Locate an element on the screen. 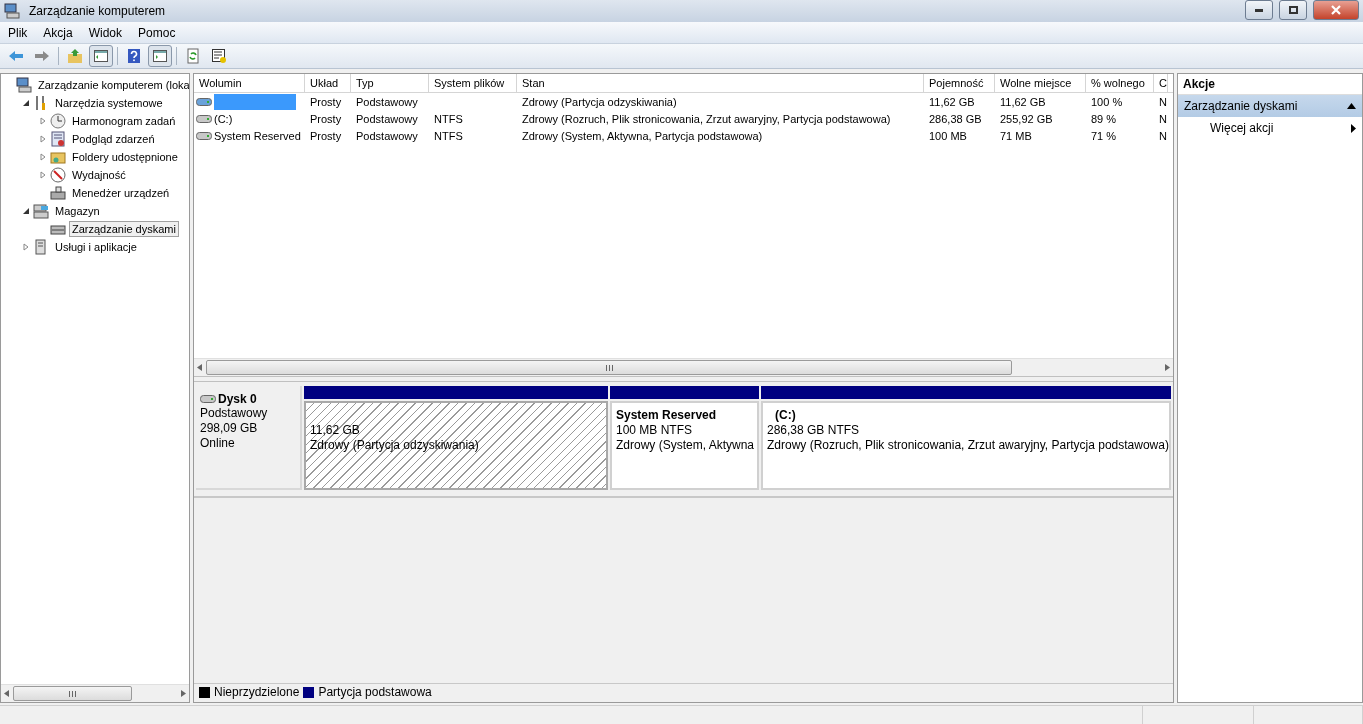  column-header: C is located at coordinates (1161, 83).